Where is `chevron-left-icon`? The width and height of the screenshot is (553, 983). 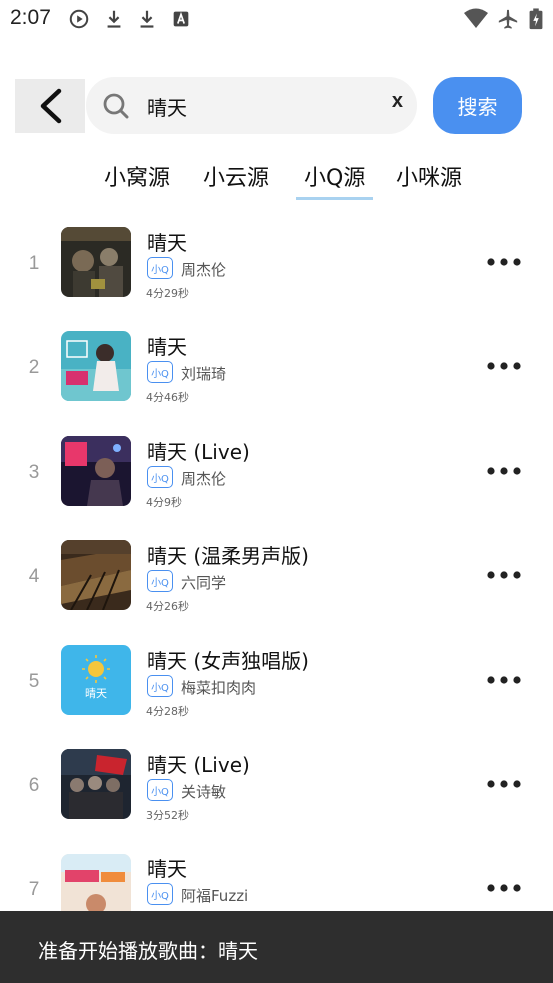
chevron-left-icon is located at coordinates (51, 106).